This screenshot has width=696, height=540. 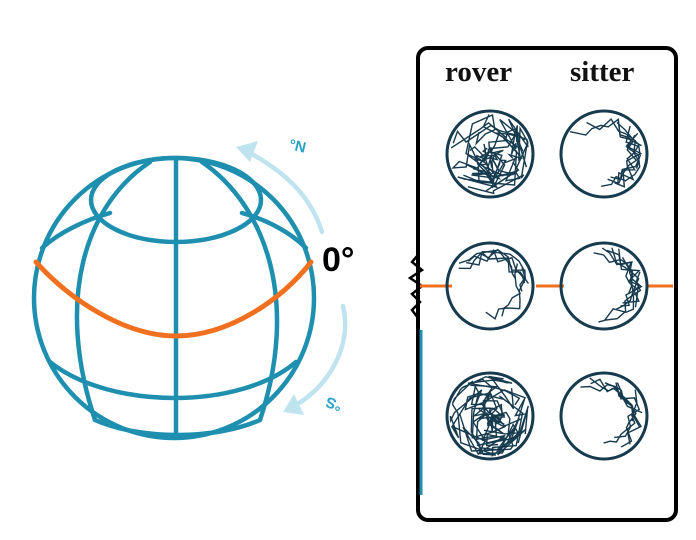 What do you see at coordinates (479, 72) in the screenshot?
I see `rover-column-header: rover` at bounding box center [479, 72].